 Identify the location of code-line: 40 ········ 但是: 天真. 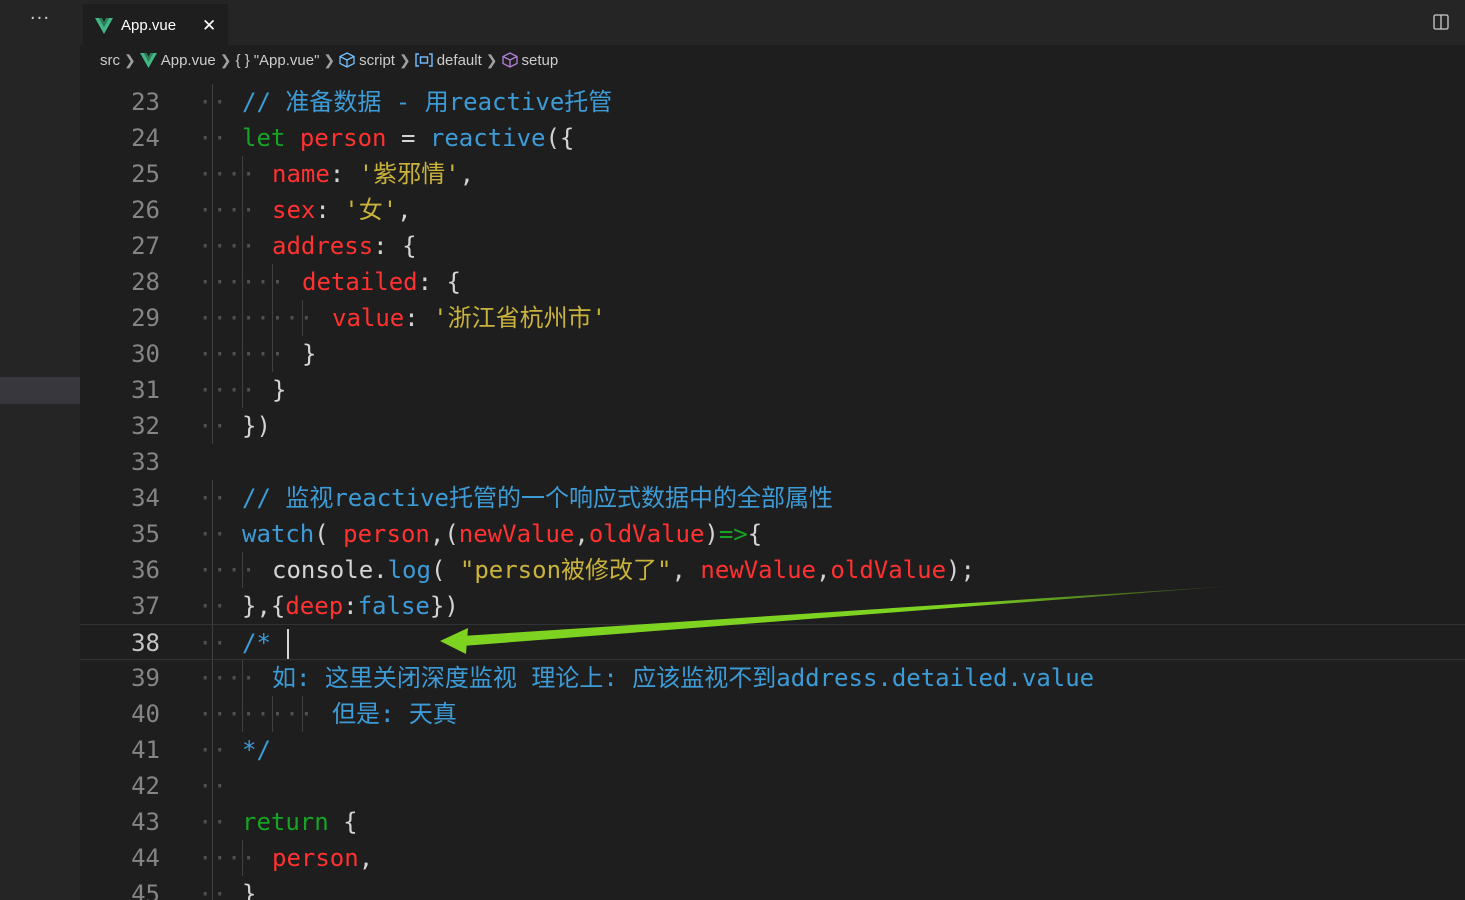
(772, 714).